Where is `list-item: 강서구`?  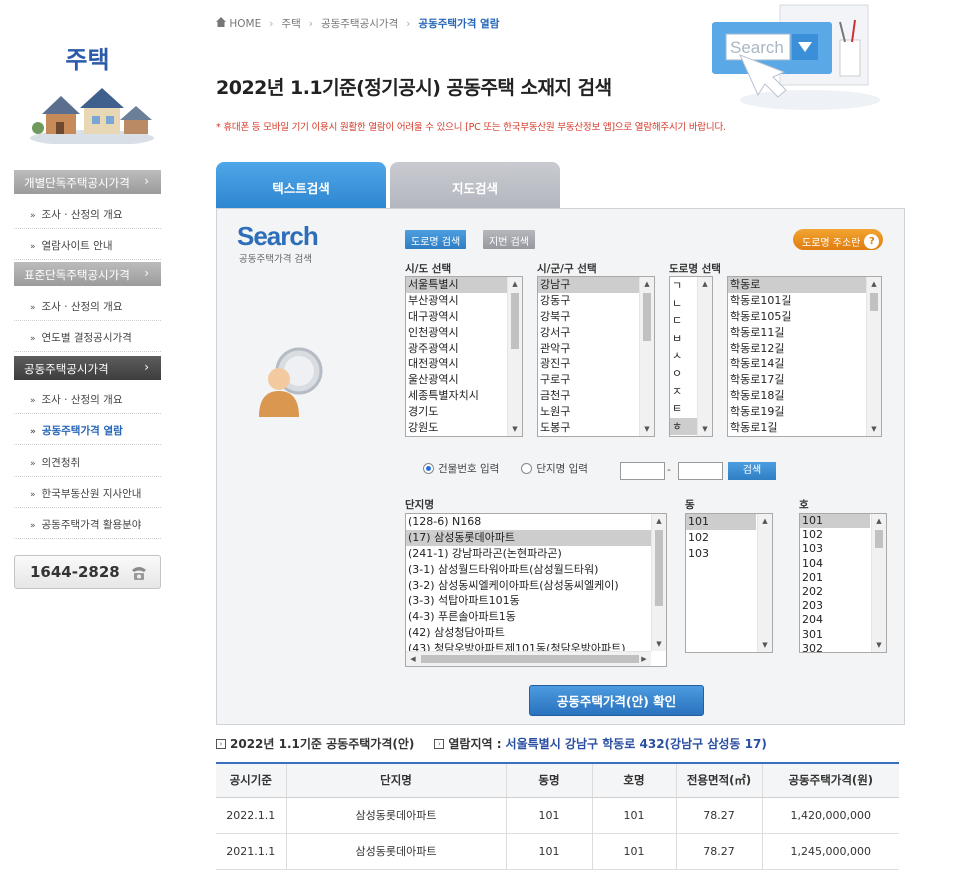 list-item: 강서구 is located at coordinates (596, 333).